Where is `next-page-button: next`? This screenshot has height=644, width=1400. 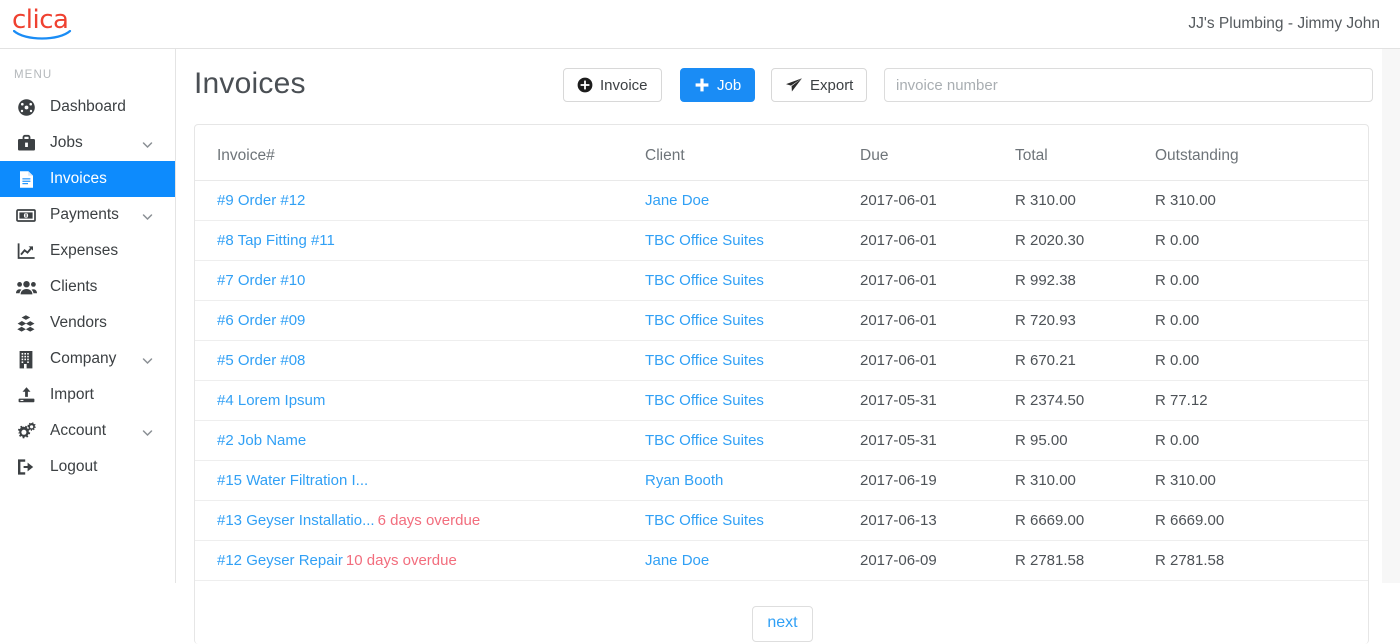
next-page-button: next is located at coordinates (782, 624).